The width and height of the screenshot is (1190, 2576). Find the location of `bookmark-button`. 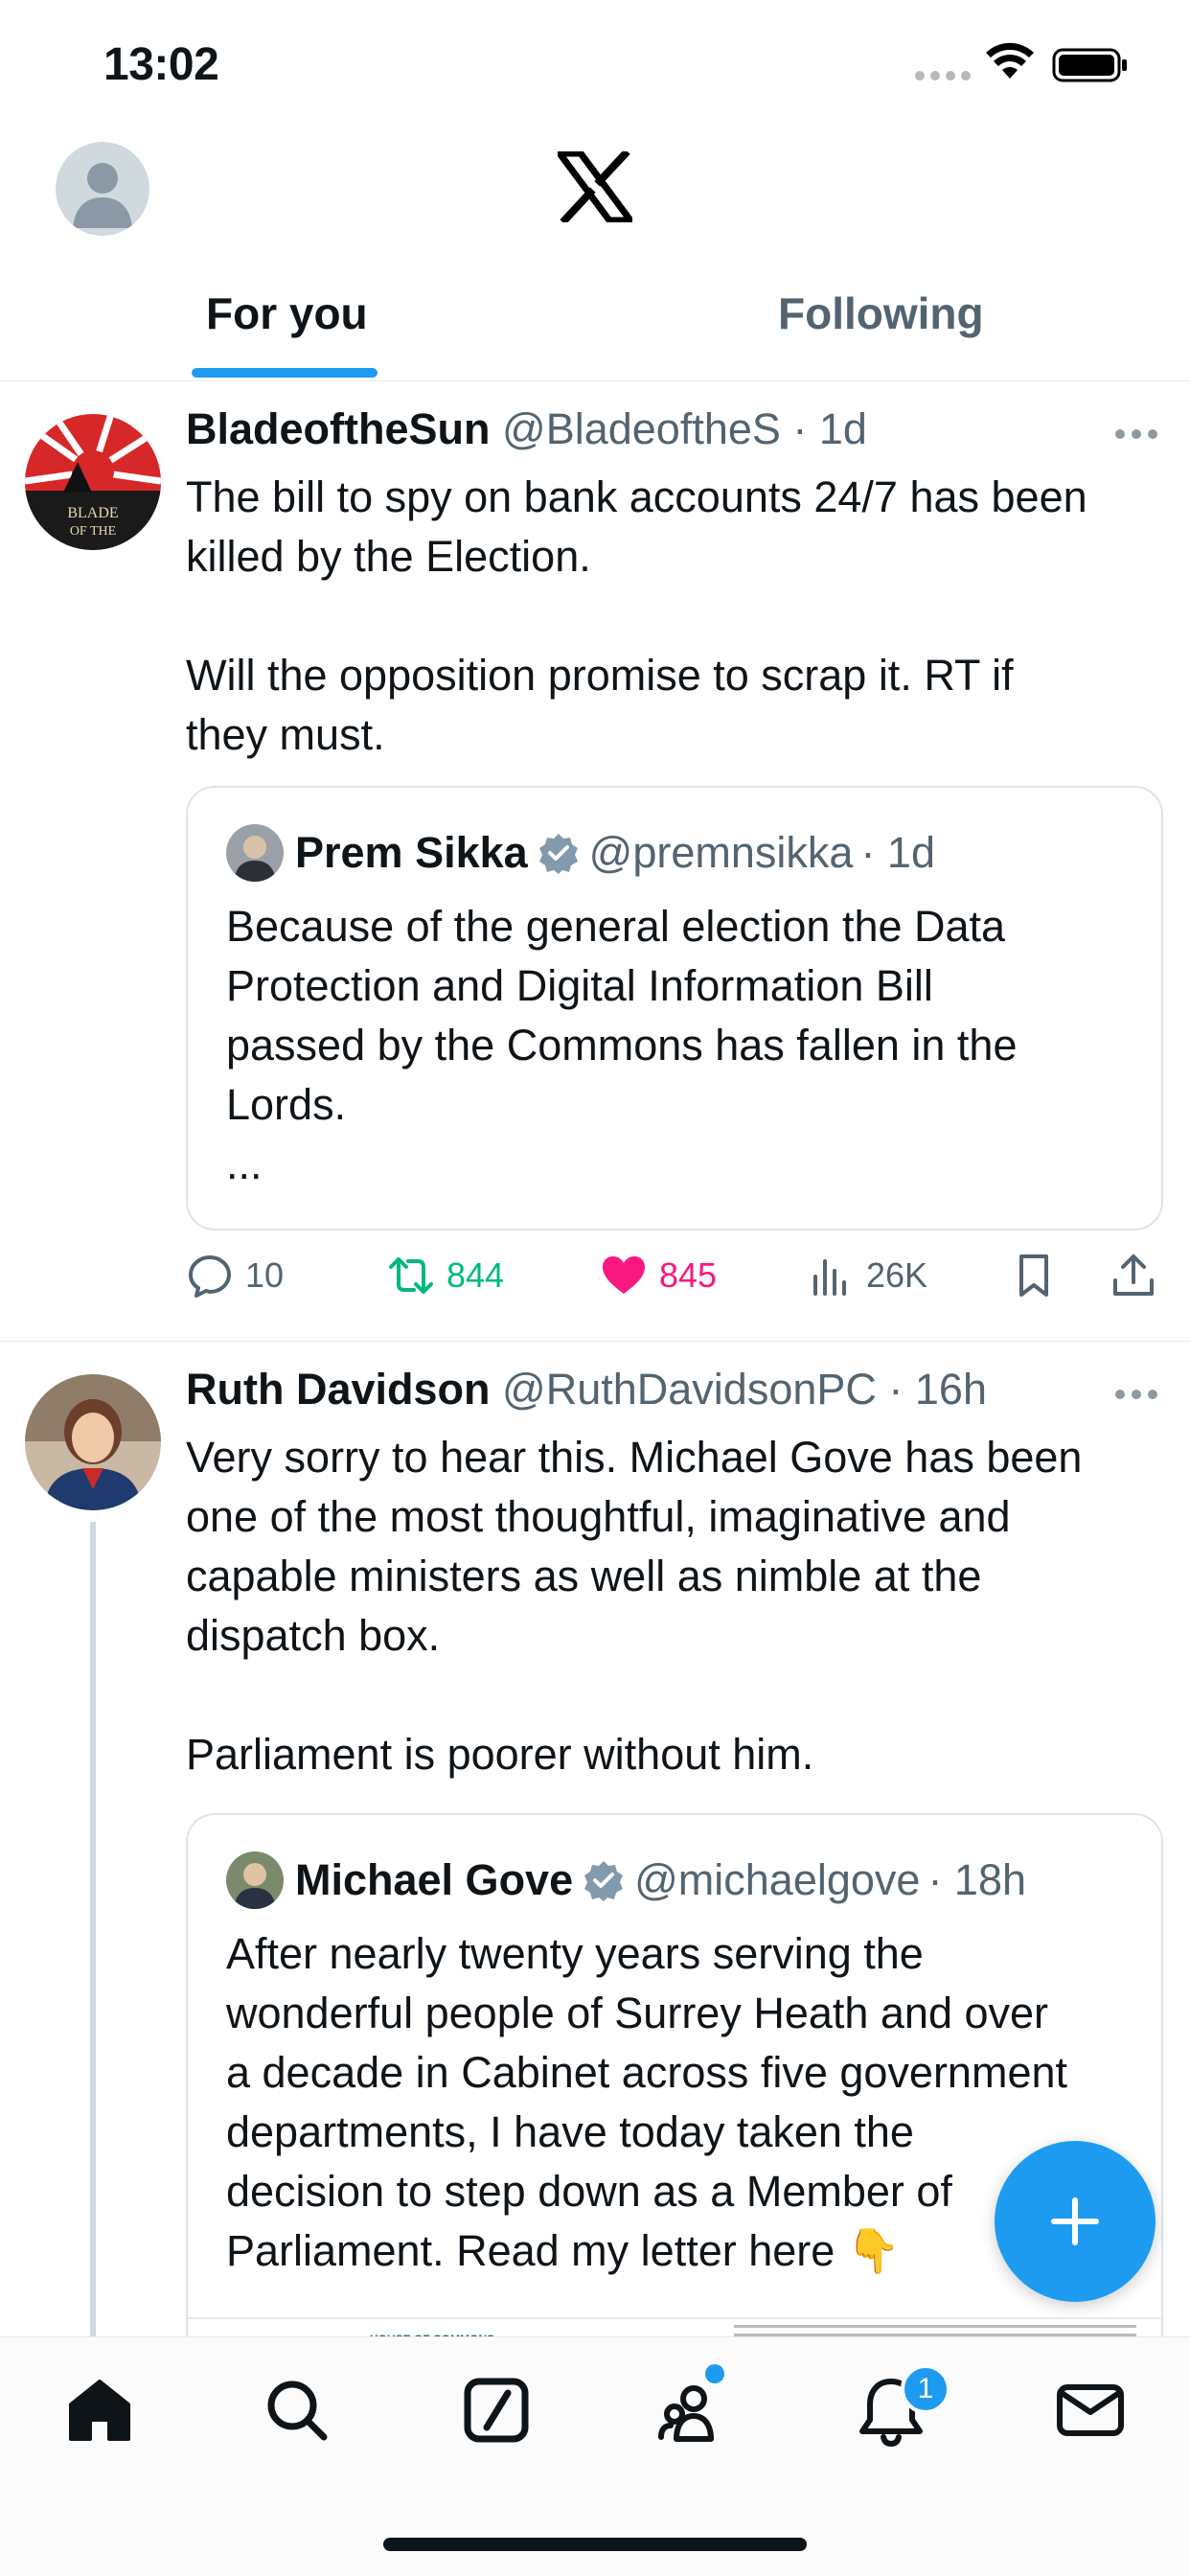

bookmark-button is located at coordinates (1039, 1276).